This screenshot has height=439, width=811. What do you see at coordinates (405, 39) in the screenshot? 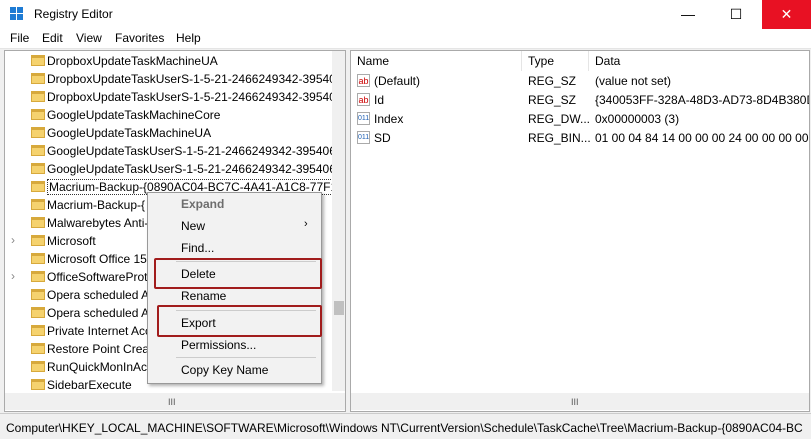
I see `menu-bar: File Edit View Favorites Help` at bounding box center [405, 39].